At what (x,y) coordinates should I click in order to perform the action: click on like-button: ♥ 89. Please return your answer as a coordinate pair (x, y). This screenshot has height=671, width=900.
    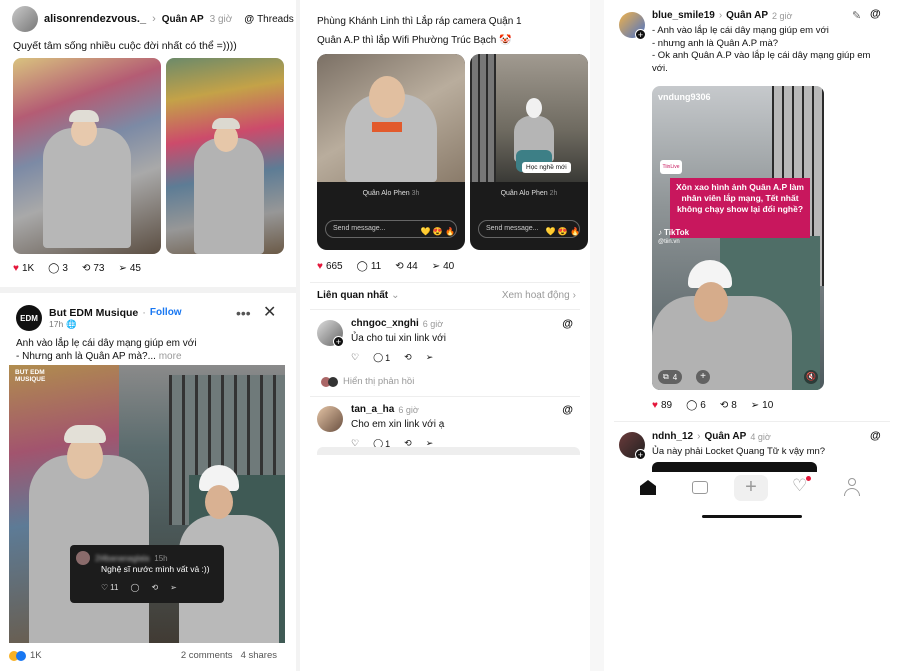
    Looking at the image, I should click on (662, 405).